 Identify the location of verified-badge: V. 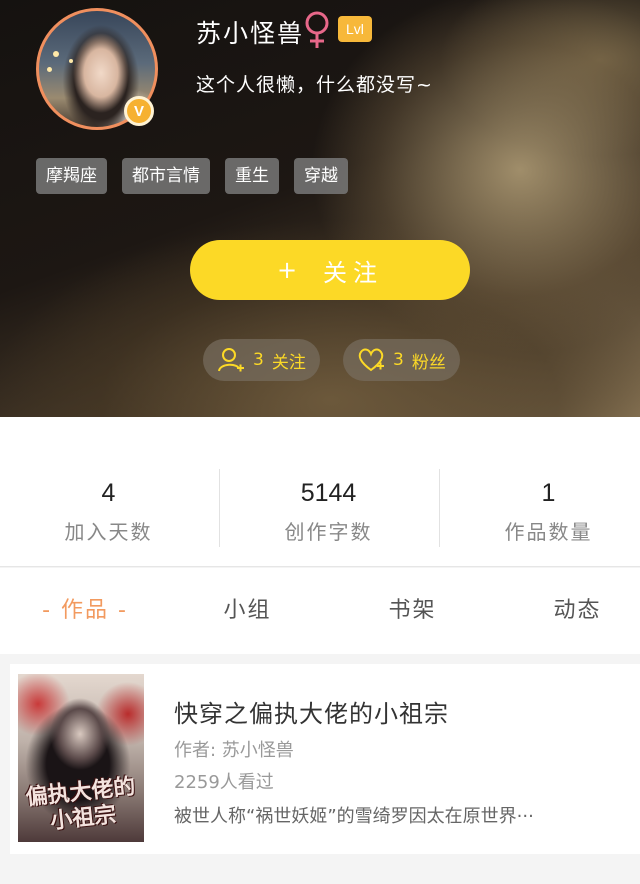
(139, 111).